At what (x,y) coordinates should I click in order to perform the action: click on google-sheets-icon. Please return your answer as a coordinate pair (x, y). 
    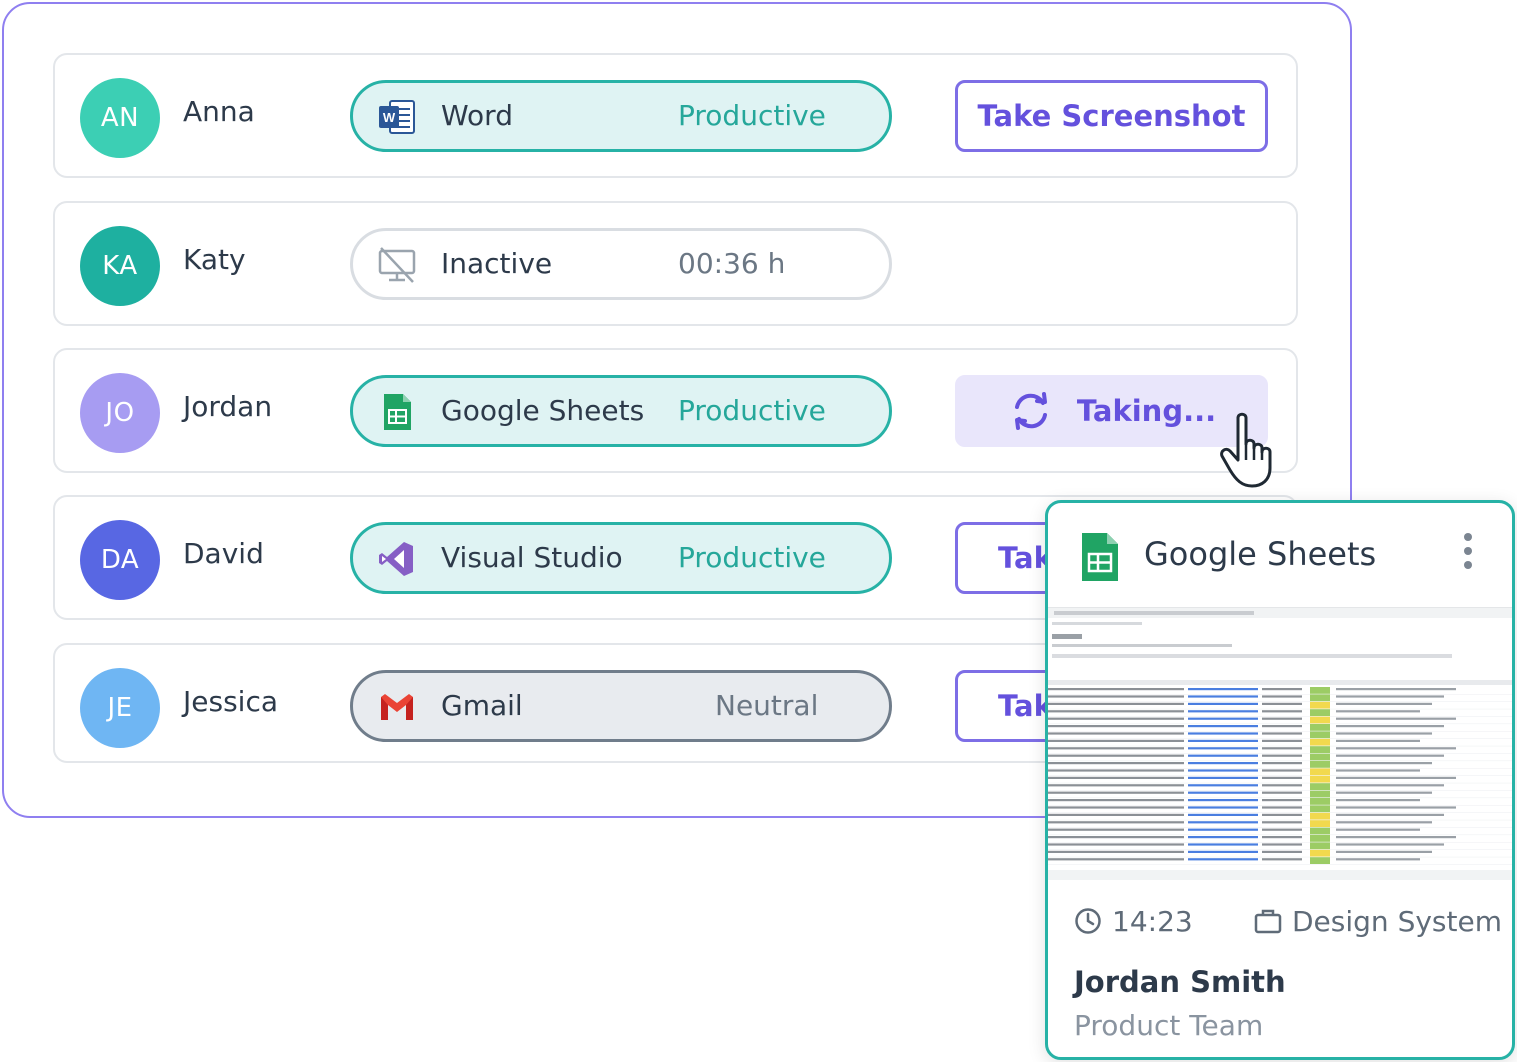
    Looking at the image, I should click on (1100, 557).